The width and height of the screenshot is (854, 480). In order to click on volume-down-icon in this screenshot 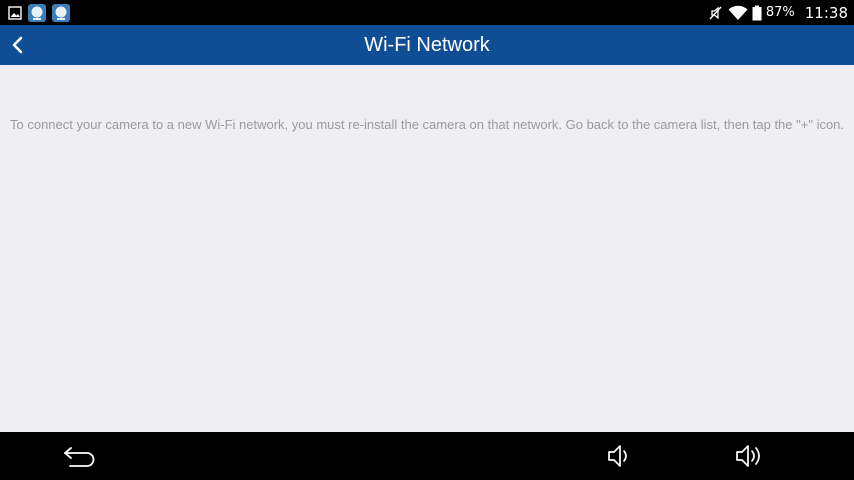, I will do `click(617, 456)`.